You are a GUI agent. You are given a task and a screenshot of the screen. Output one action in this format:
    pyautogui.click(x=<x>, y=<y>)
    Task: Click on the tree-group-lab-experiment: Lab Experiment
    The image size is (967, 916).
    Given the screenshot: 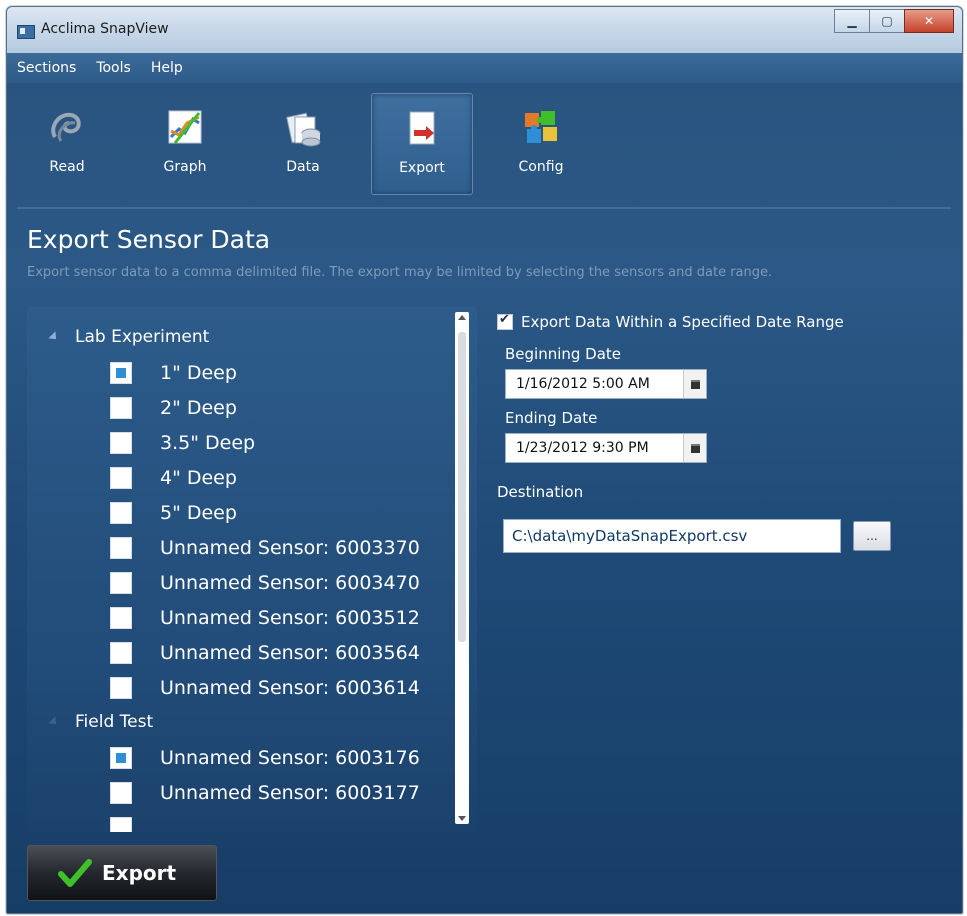 What is the action you would take?
    pyautogui.click(x=129, y=337)
    